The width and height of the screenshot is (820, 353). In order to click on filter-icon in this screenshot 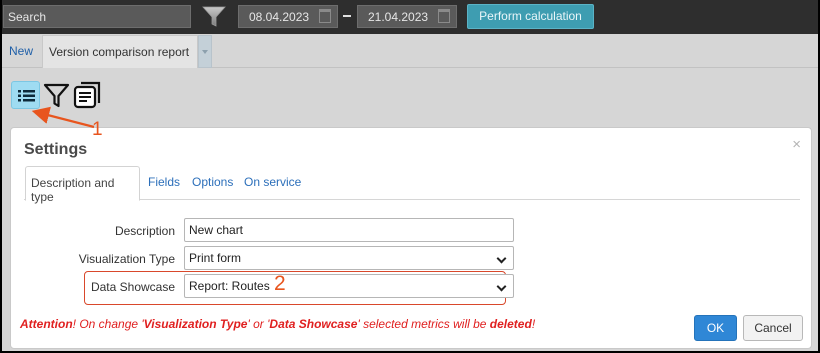, I will do `click(56, 95)`.